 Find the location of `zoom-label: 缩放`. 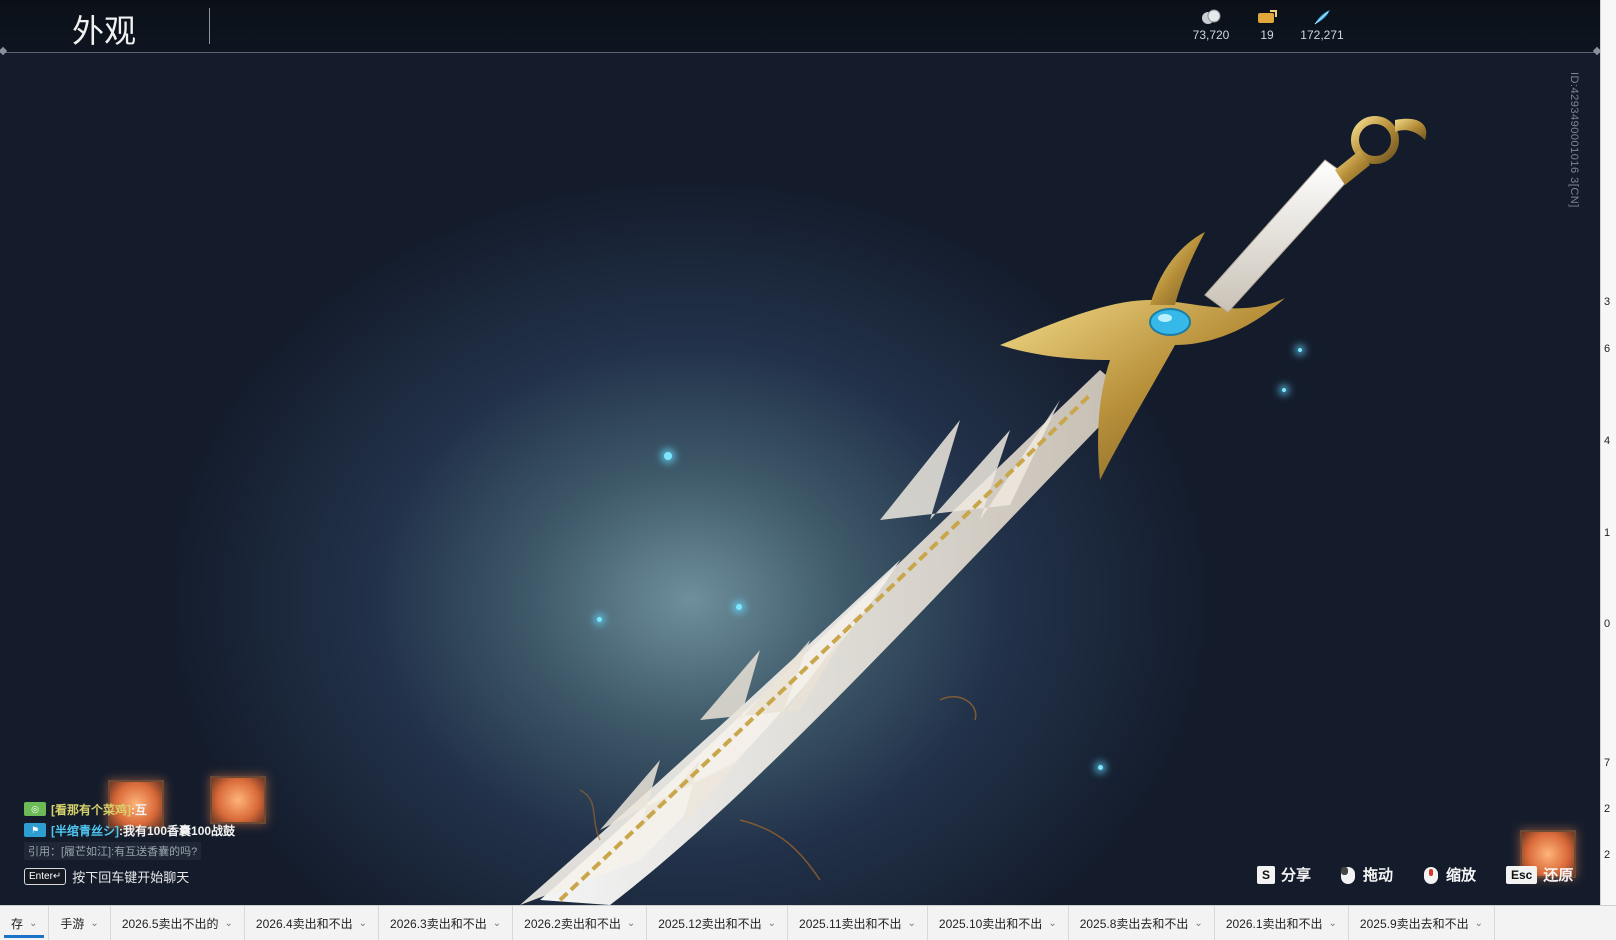

zoom-label: 缩放 is located at coordinates (1461, 875).